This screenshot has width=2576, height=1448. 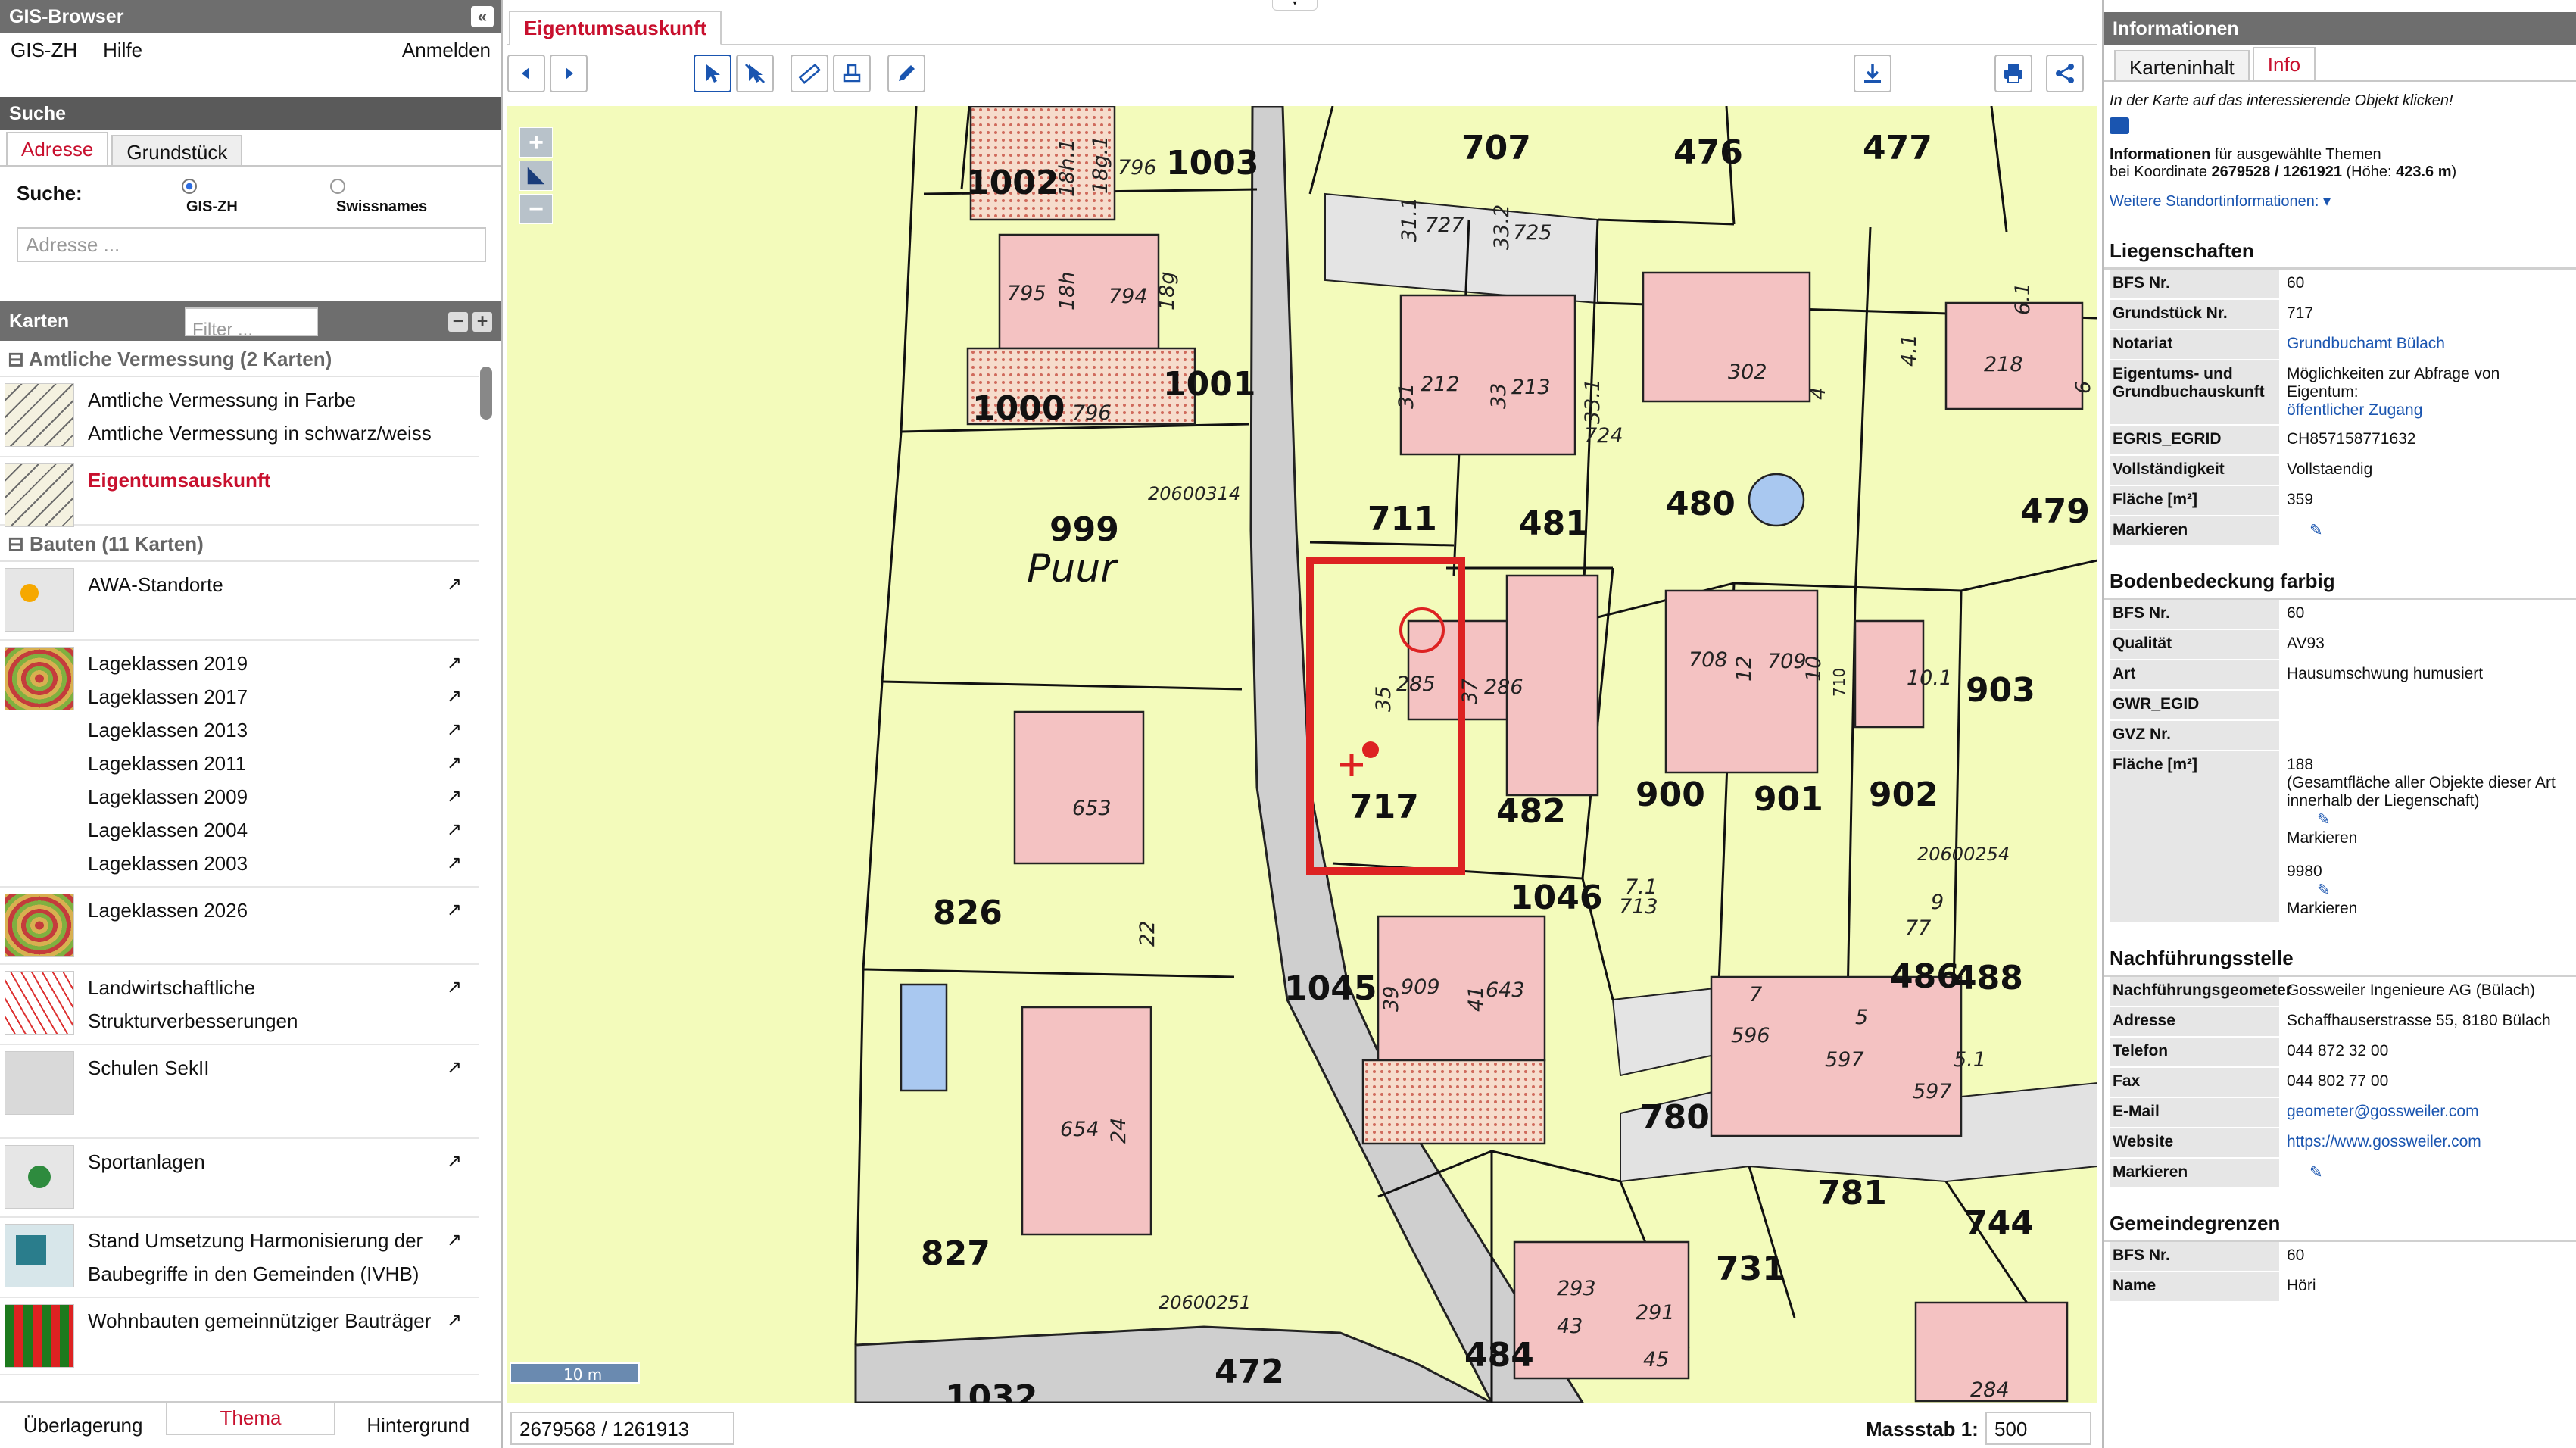 What do you see at coordinates (281, 730) in the screenshot?
I see `layer-lage-2013: Lageklassen 2013 ↗` at bounding box center [281, 730].